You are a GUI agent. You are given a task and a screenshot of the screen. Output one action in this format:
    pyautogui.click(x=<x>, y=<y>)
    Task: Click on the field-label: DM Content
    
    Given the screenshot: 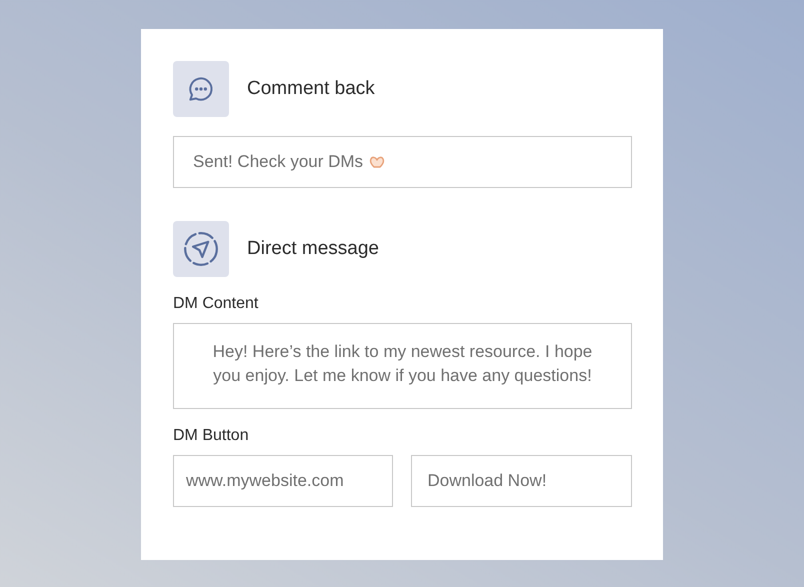 What is the action you would take?
    pyautogui.click(x=216, y=304)
    